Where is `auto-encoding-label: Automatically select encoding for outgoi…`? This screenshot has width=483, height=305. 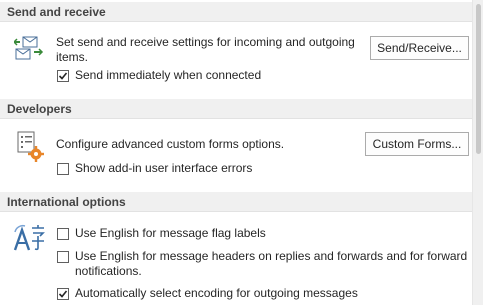
auto-encoding-label: Automatically select encoding for outgoi… is located at coordinates (216, 293).